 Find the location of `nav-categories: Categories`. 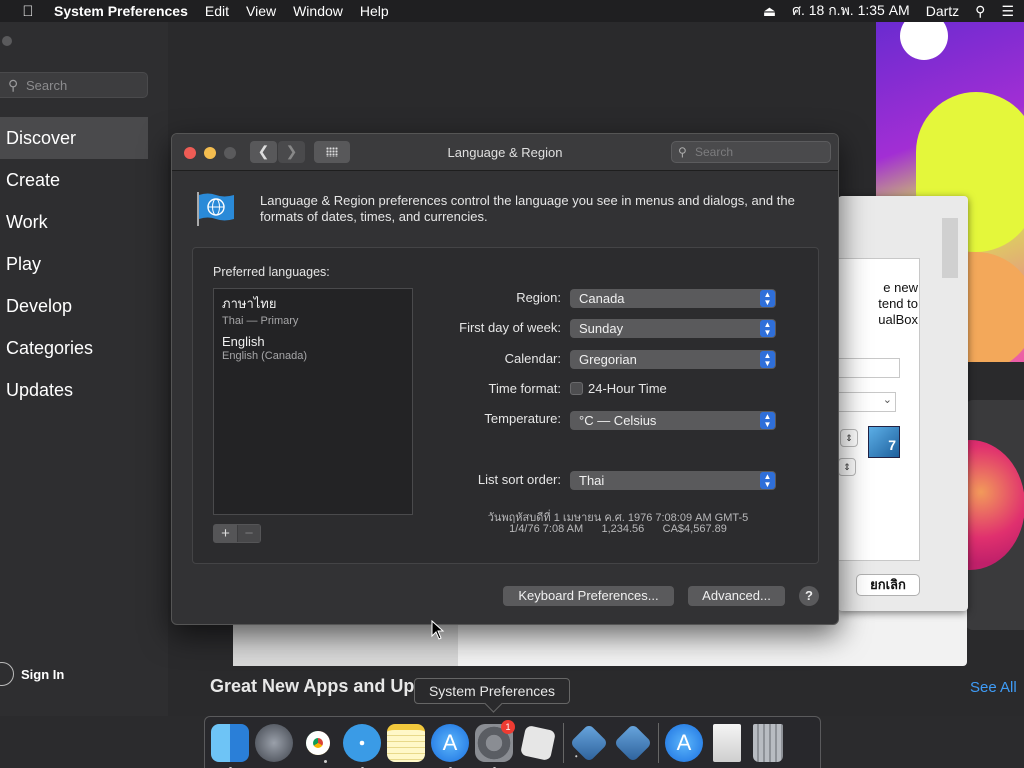

nav-categories: Categories is located at coordinates (74, 348).